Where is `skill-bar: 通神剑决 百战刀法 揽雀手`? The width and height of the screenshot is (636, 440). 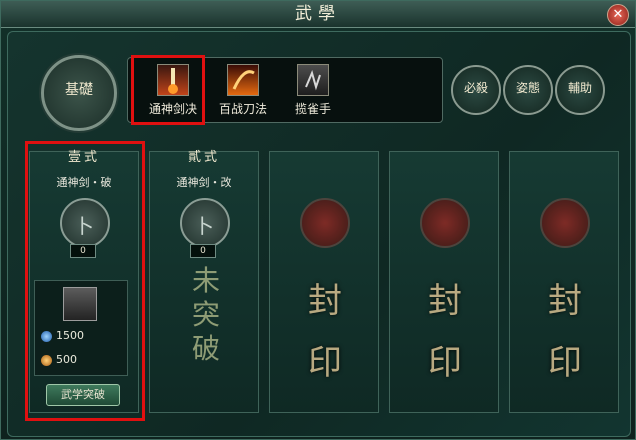
skill-bar: 通神剑决 百战刀法 揽雀手 is located at coordinates (285, 90).